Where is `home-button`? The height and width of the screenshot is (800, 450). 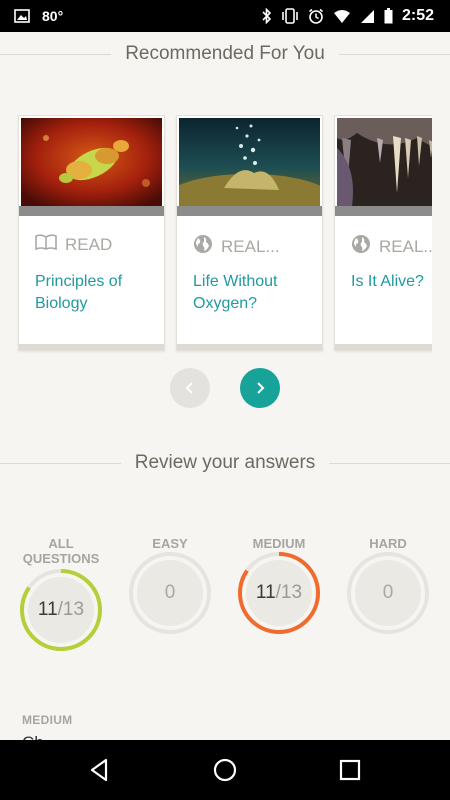 home-button is located at coordinates (225, 770).